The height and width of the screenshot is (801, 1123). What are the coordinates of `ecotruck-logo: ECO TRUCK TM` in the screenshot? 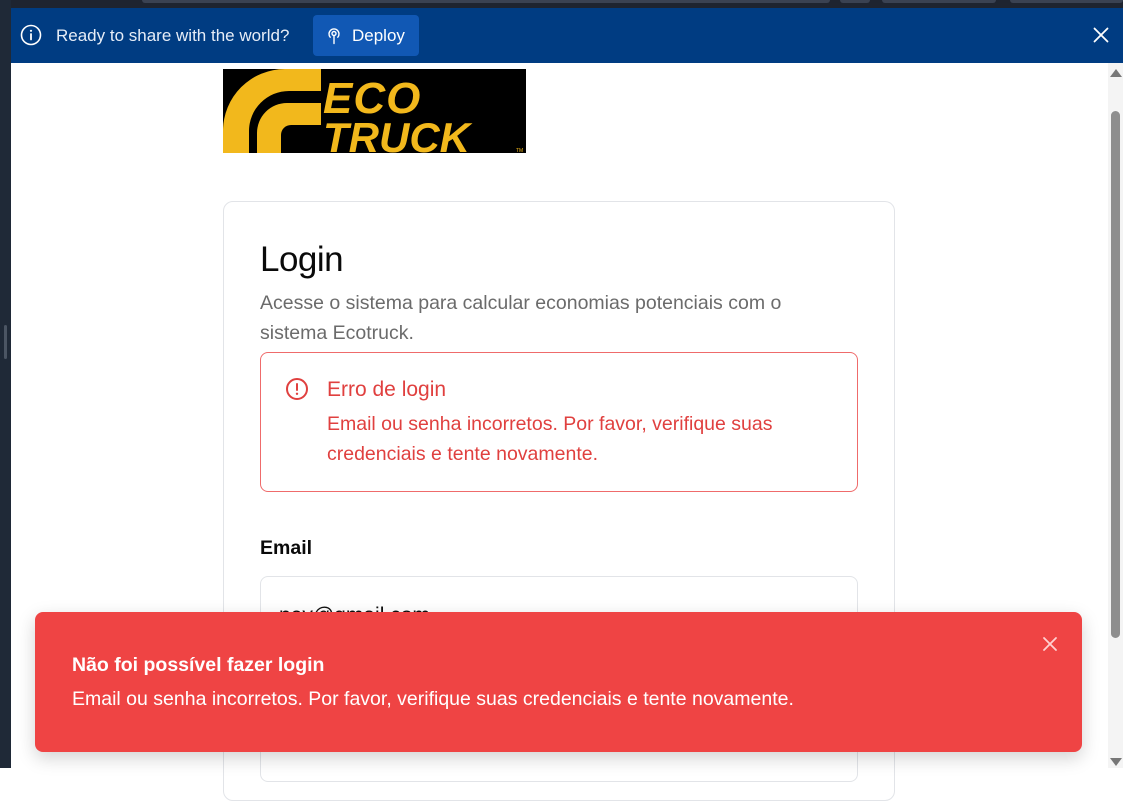 It's located at (374, 111).